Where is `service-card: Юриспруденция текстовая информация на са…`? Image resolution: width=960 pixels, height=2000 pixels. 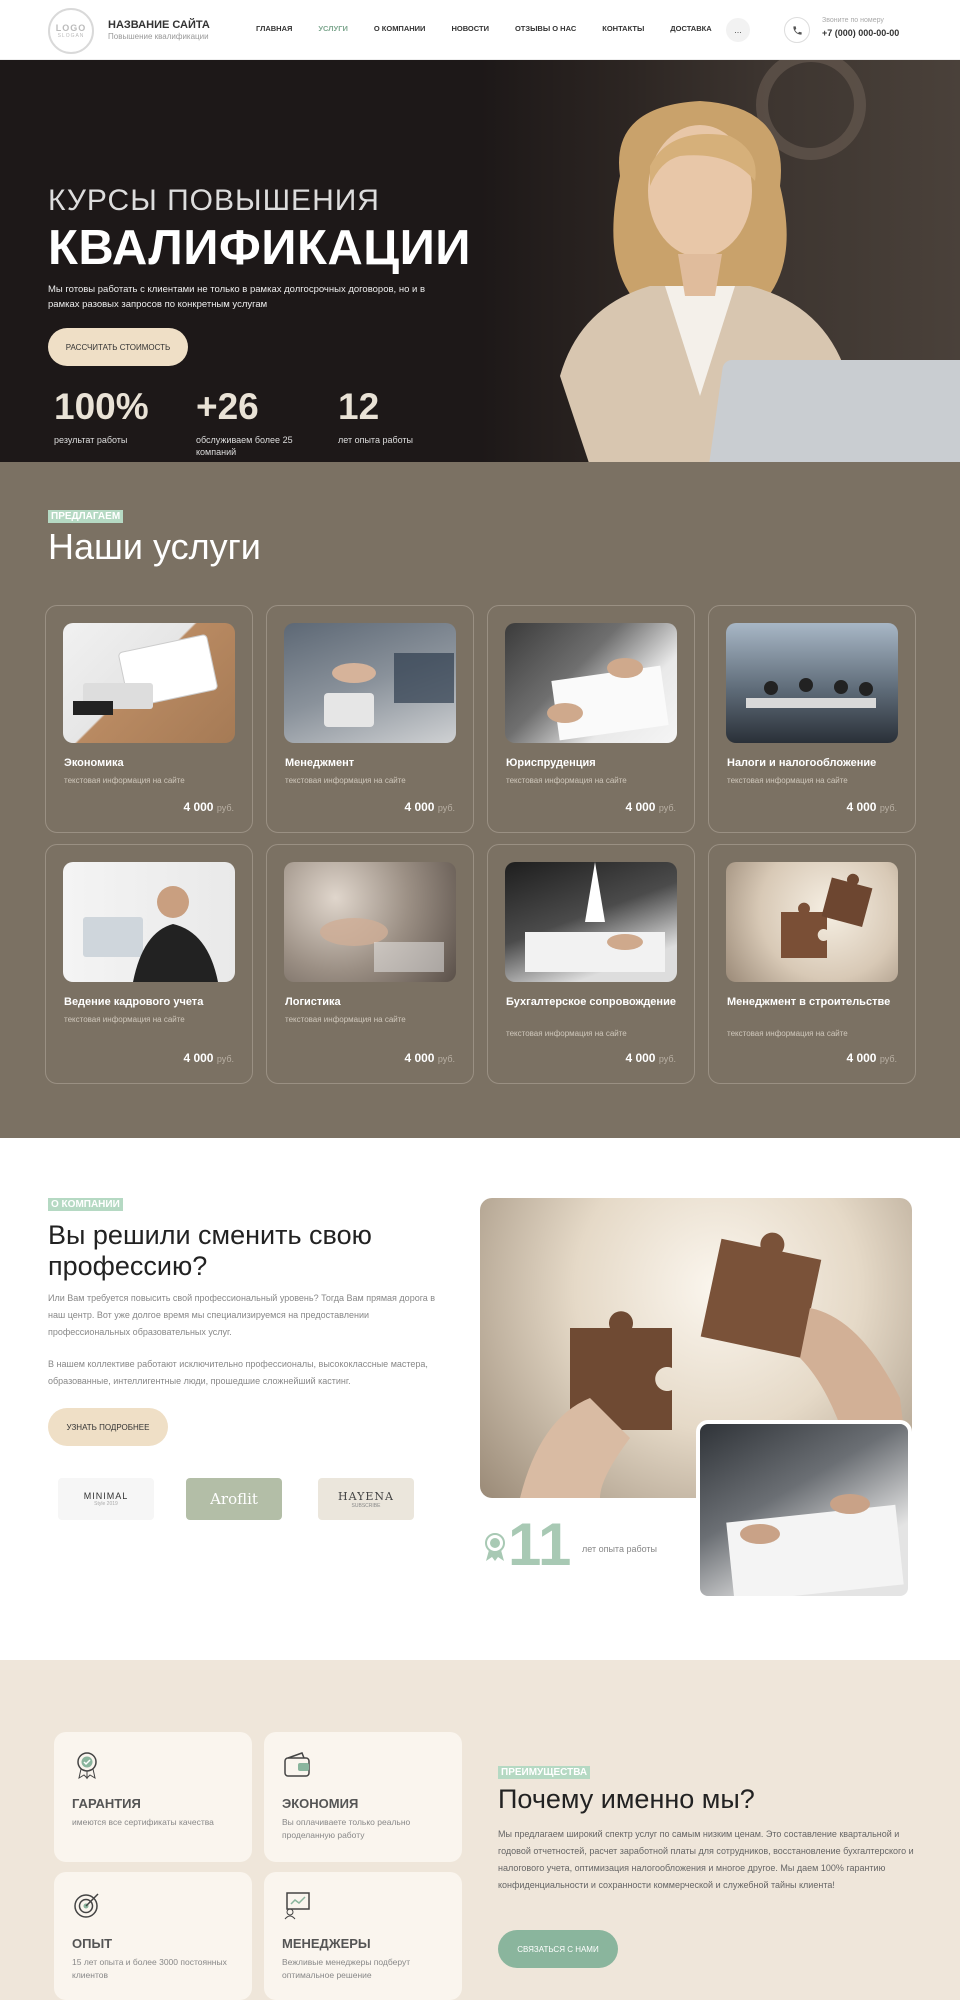
service-card: Юриспруденция текстовая информация на са… is located at coordinates (591, 719).